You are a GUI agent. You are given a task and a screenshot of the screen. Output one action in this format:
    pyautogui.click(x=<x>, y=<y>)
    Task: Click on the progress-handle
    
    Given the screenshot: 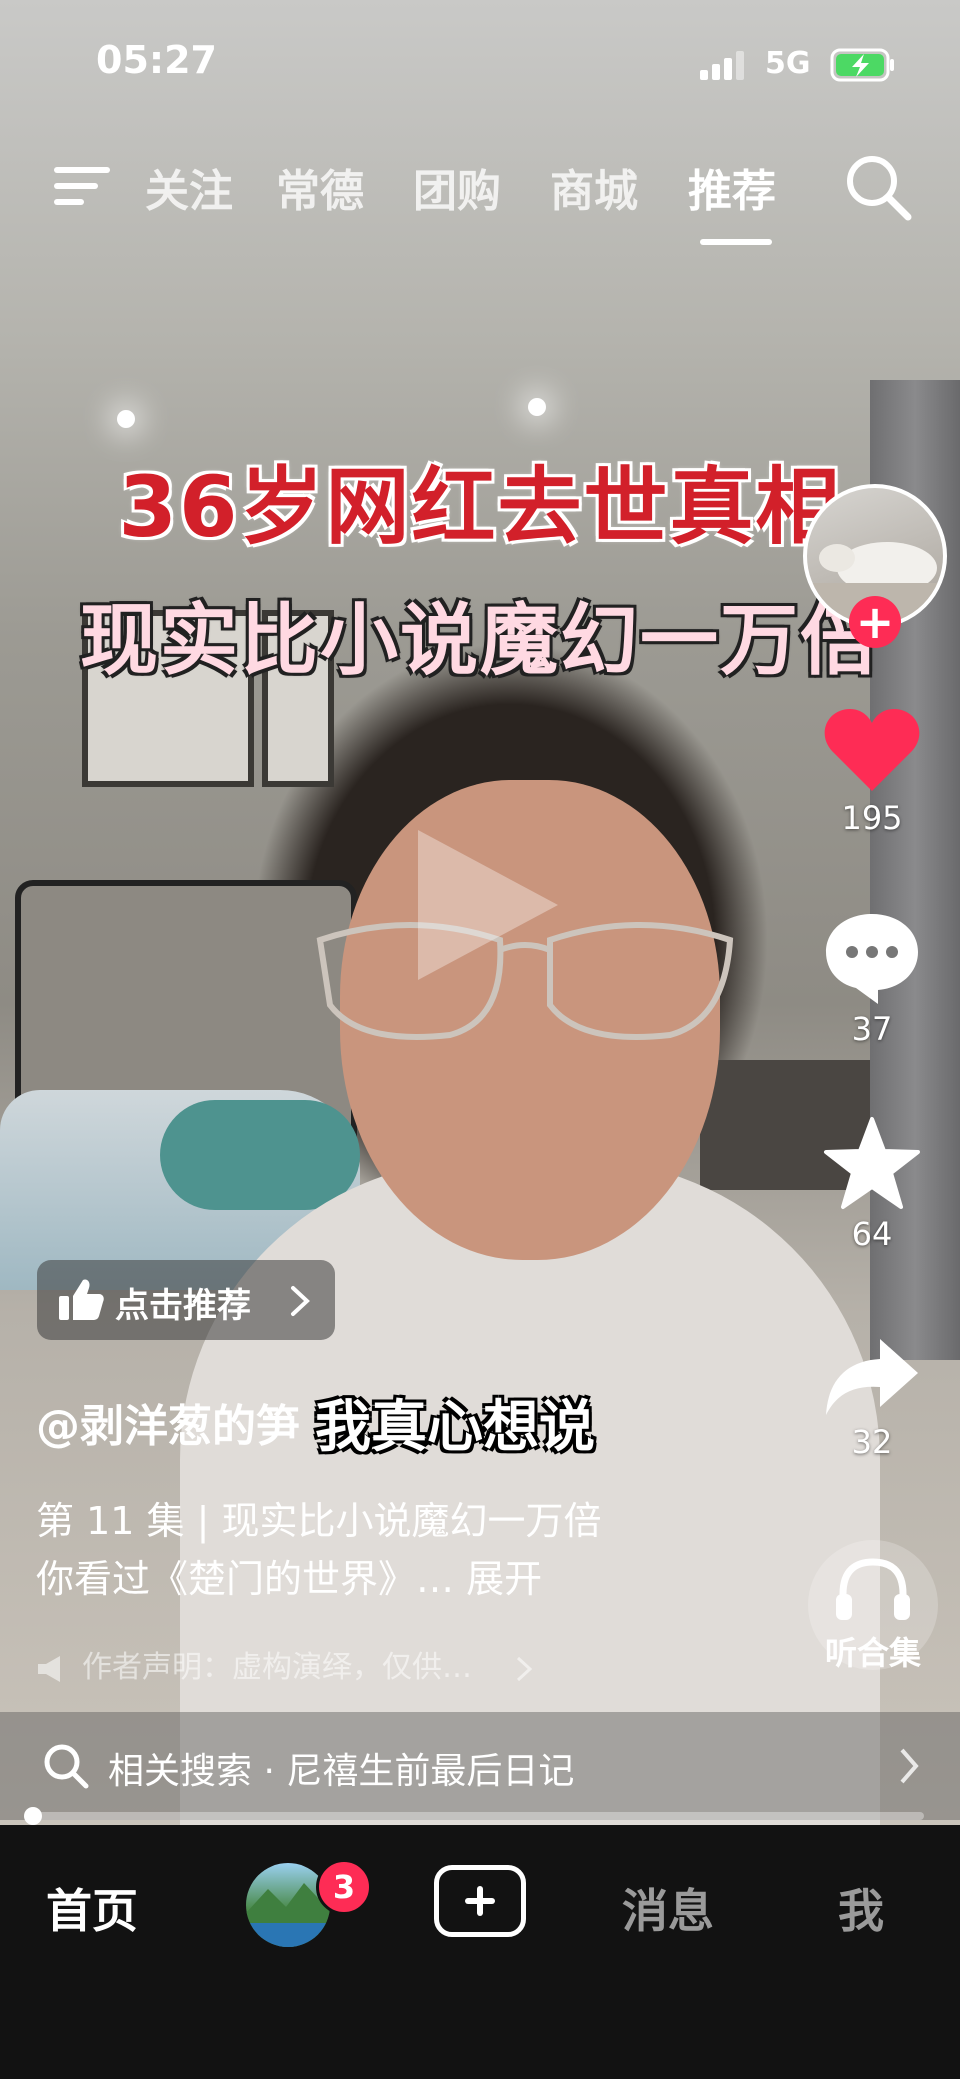 What is the action you would take?
    pyautogui.click(x=33, y=1816)
    